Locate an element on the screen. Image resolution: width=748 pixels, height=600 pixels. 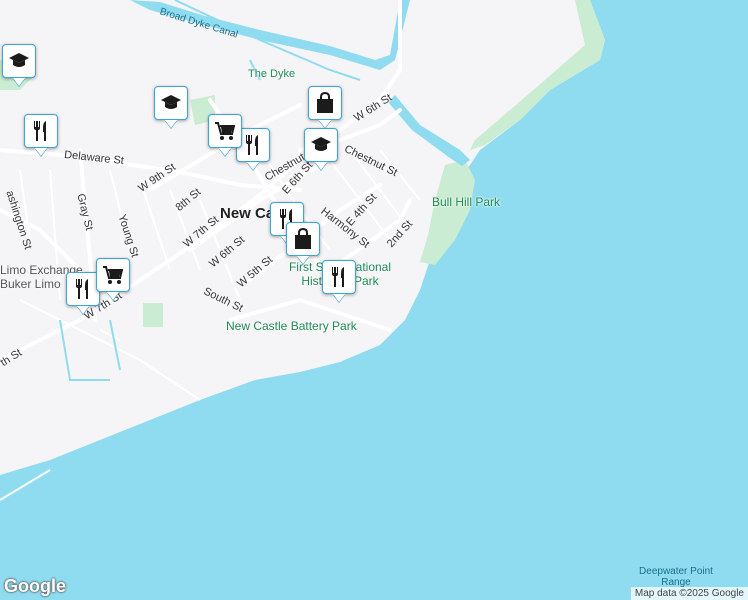
battery-park-label: New Castle Battery Park is located at coordinates (291, 326).